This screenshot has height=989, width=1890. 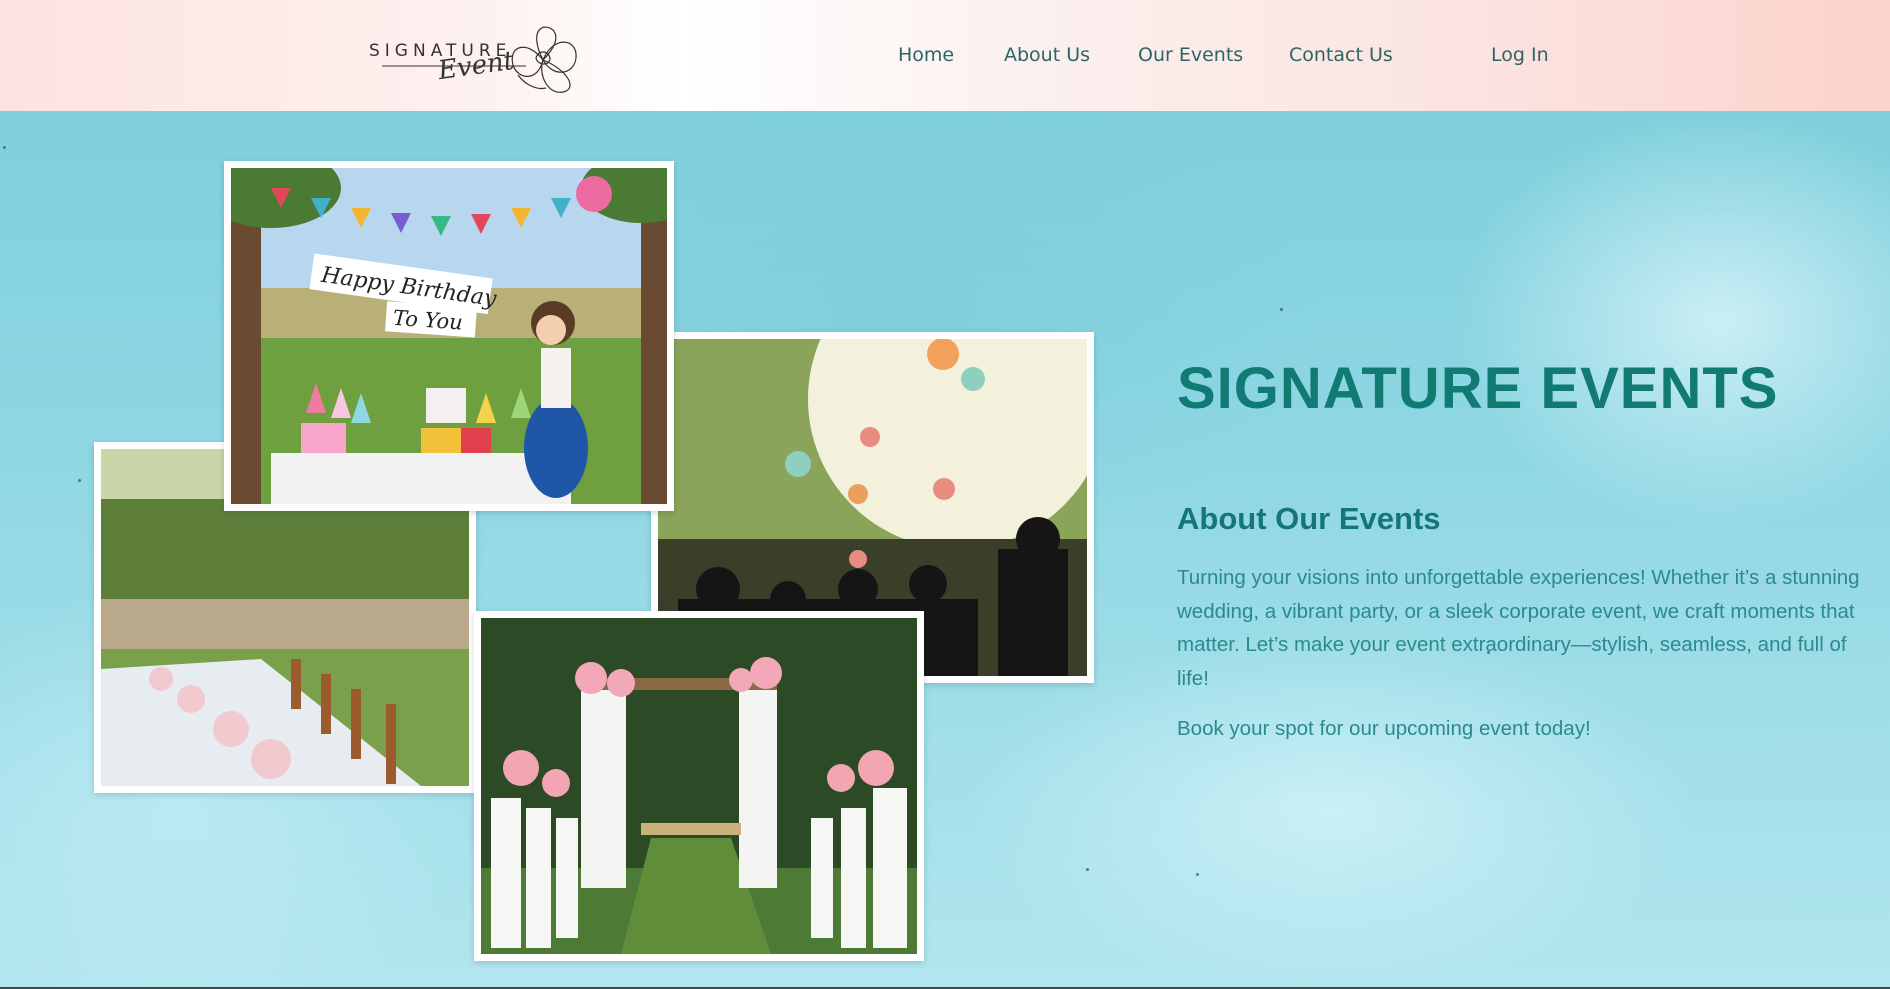 I want to click on login-link: Log In, so click(x=1520, y=55).